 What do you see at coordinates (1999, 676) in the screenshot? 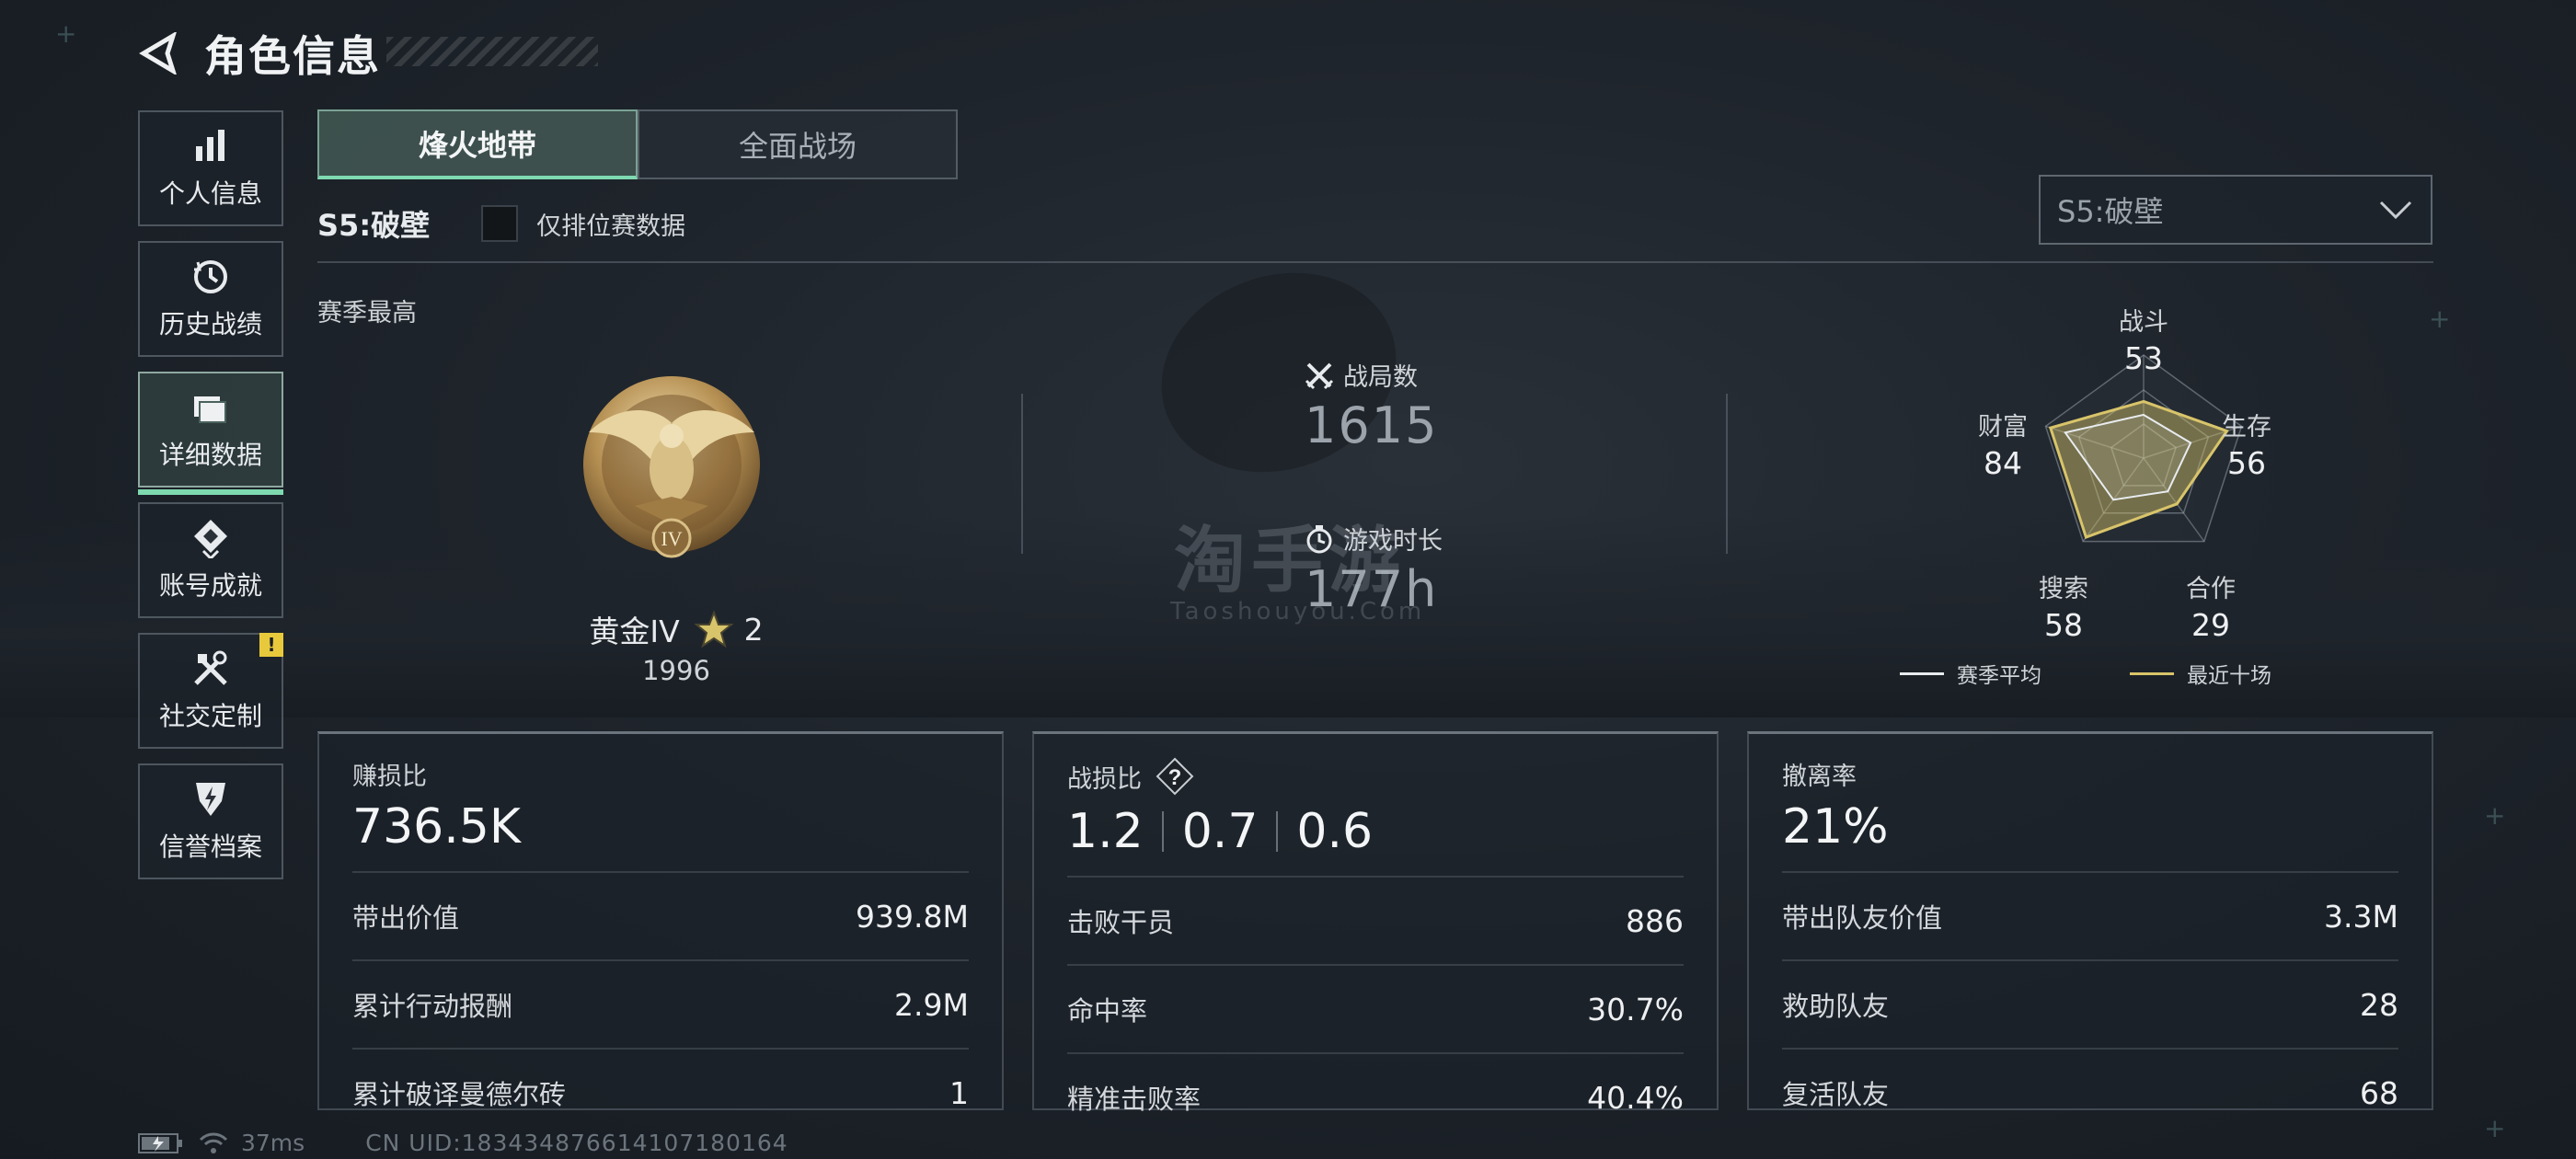
I see `legend-label: 赛季平均` at bounding box center [1999, 676].